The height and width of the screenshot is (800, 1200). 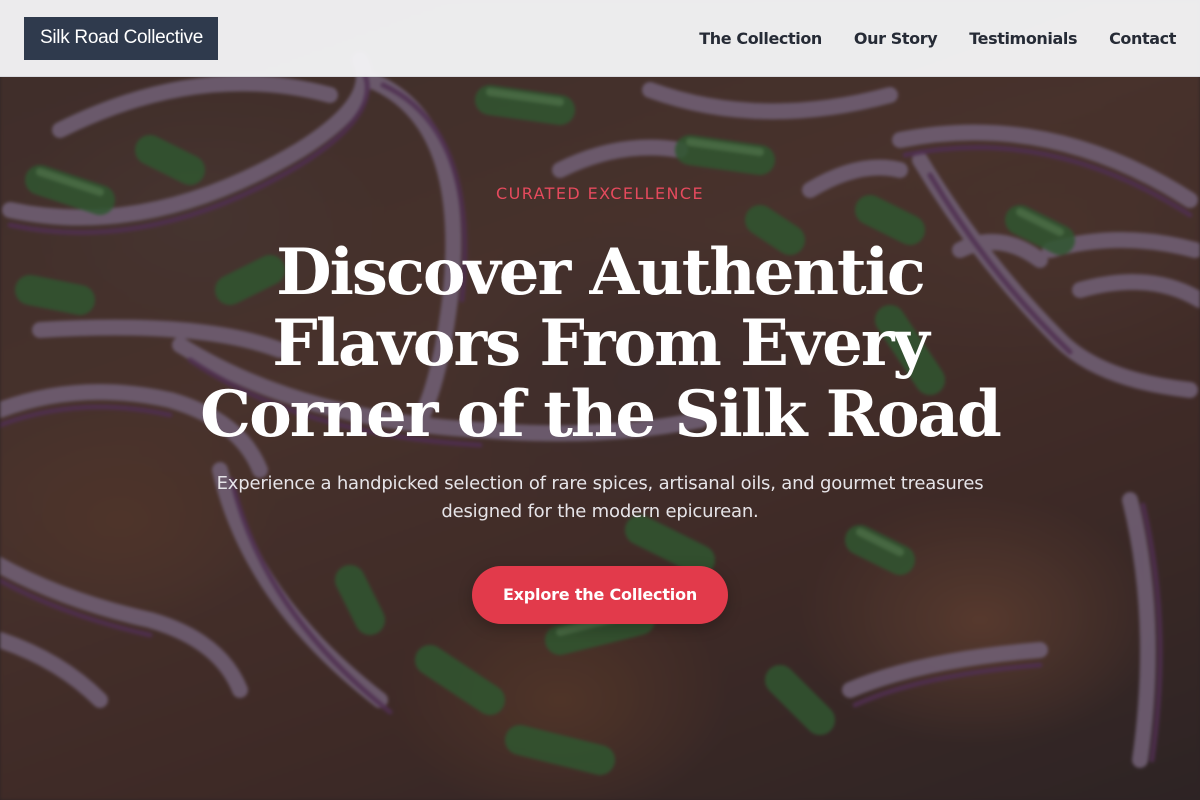 What do you see at coordinates (760, 38) in the screenshot?
I see `nav-link-the-collection: The Collection` at bounding box center [760, 38].